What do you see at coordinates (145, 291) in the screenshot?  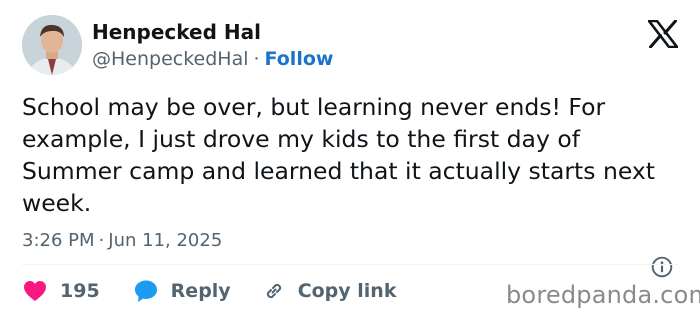 I see `reply-bubble-icon` at bounding box center [145, 291].